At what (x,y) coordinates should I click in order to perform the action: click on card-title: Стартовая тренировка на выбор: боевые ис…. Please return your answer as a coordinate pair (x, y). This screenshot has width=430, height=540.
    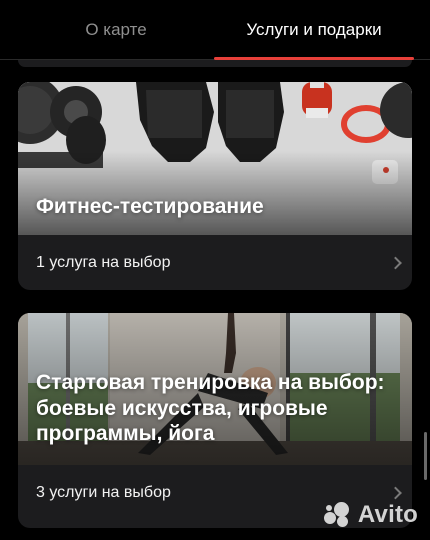
    Looking at the image, I should click on (210, 408).